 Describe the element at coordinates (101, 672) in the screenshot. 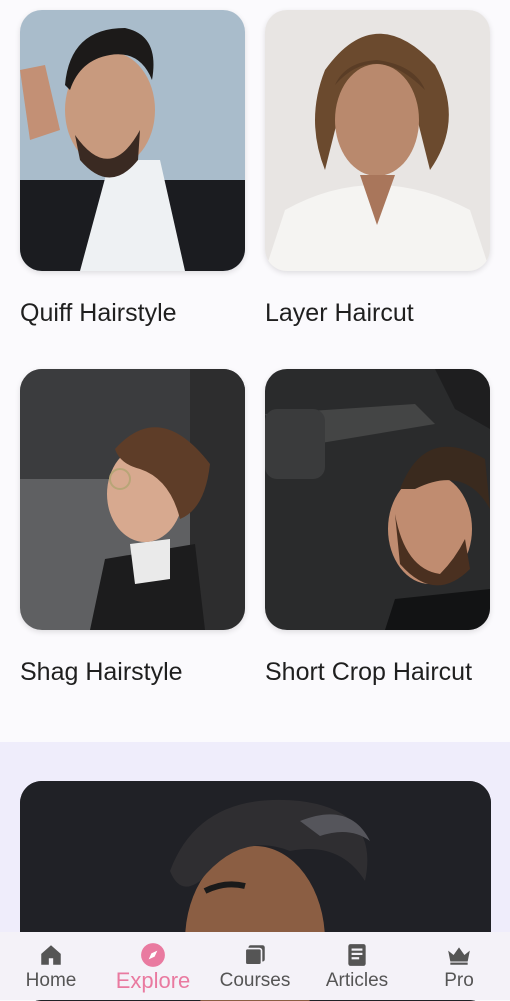

I see `card-title: Shag Hairstyle` at that location.